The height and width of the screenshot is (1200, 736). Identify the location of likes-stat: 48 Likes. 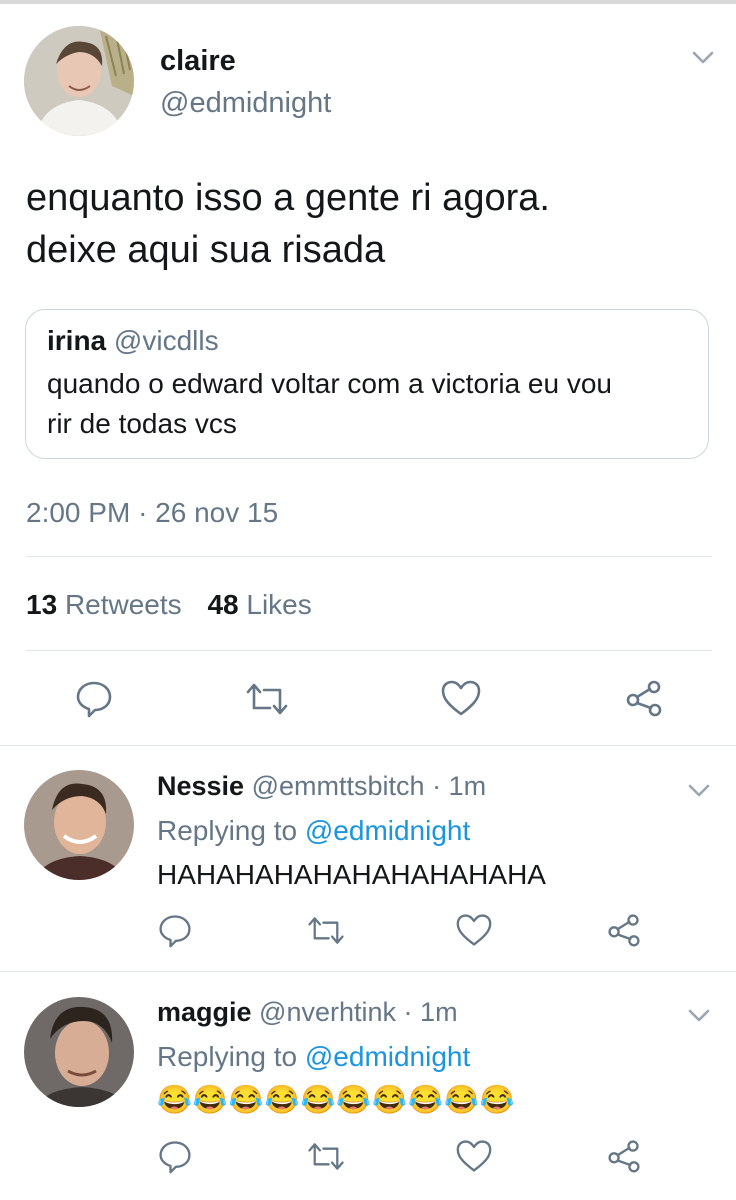
(259, 604).